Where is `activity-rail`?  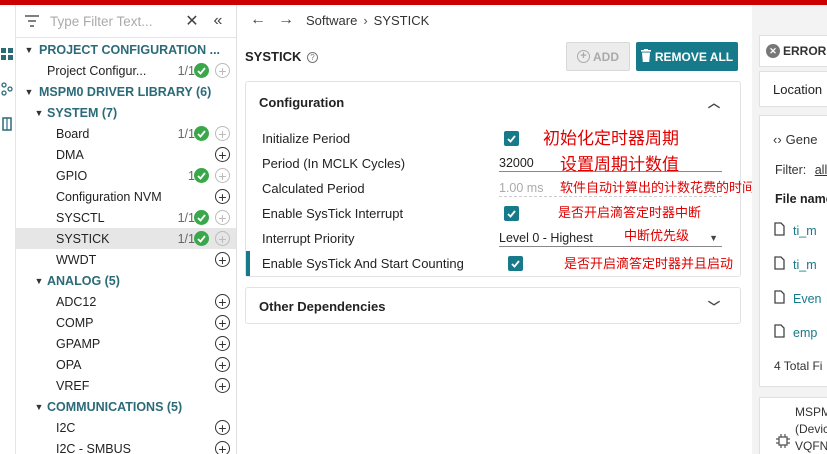
activity-rail is located at coordinates (8, 229).